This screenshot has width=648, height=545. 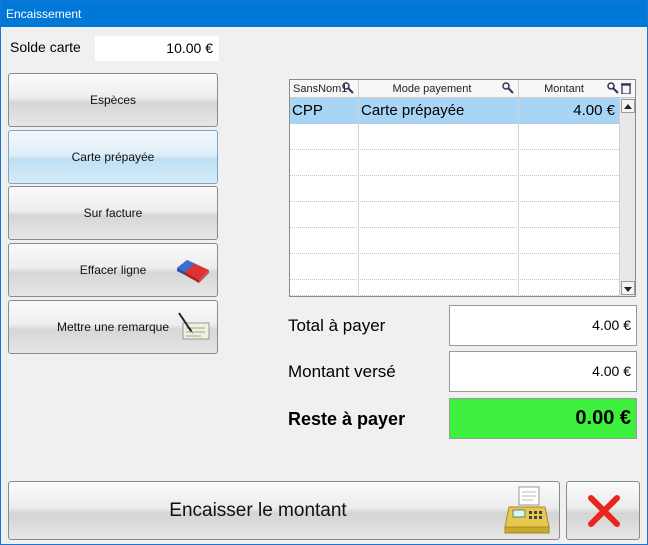 I want to click on total-a-payer-label: Total à payer, so click(x=337, y=325).